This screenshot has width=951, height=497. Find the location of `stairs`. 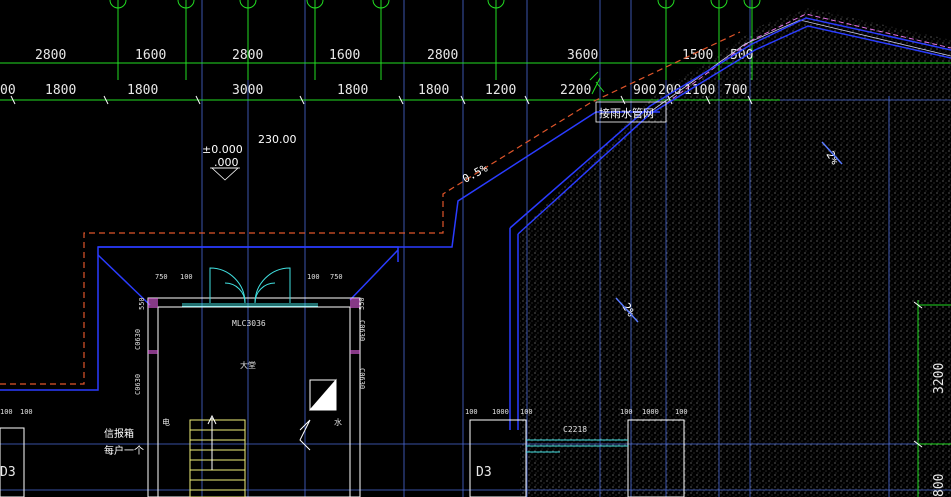

stairs is located at coordinates (217, 458).